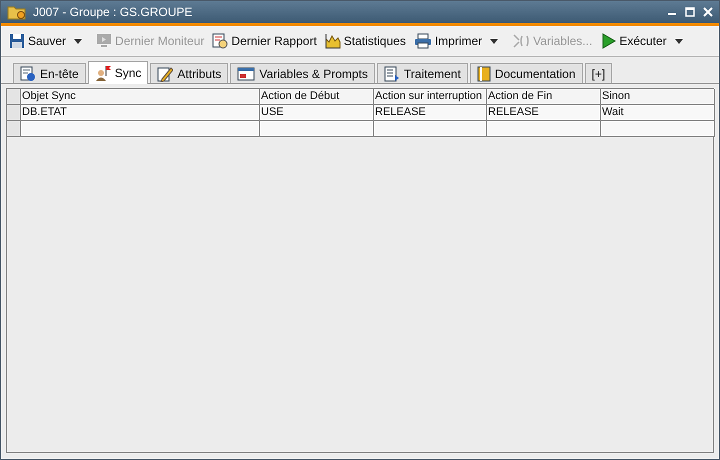  Describe the element at coordinates (526, 73) in the screenshot. I see `tab: Documentation` at that location.